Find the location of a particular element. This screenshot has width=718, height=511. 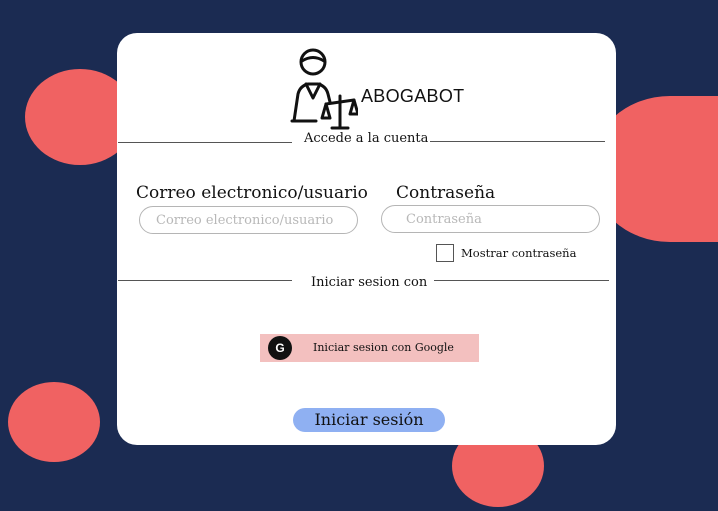

show-password-label: Mostrar contraseña is located at coordinates (519, 253).